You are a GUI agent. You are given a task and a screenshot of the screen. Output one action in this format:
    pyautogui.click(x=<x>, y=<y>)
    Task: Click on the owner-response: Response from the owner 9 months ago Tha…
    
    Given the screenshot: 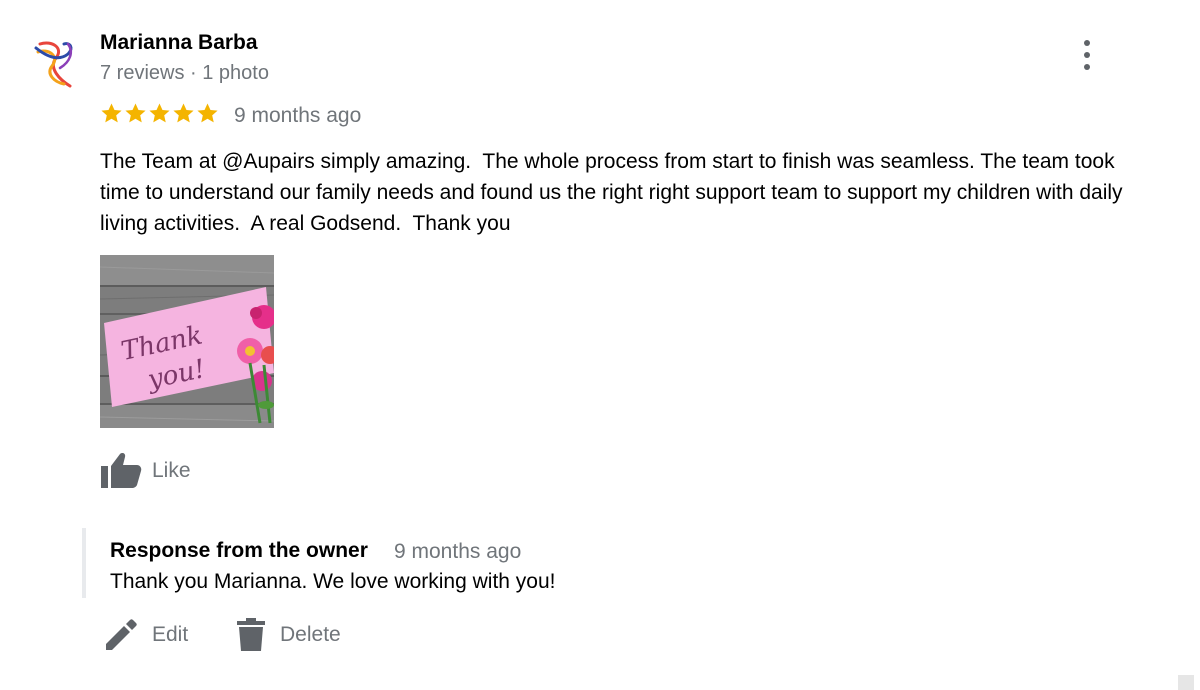 What is the action you would take?
    pyautogui.click(x=434, y=563)
    